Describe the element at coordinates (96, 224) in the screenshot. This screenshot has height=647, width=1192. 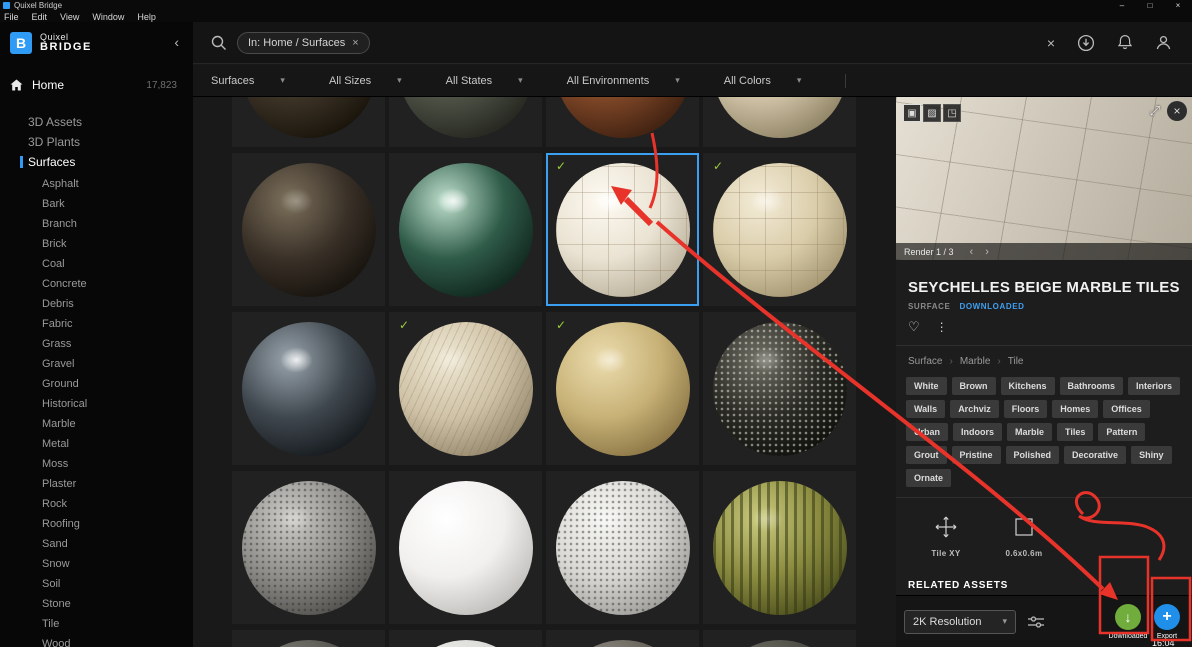
I see `sidebar-subitem-branch: Branch` at that location.